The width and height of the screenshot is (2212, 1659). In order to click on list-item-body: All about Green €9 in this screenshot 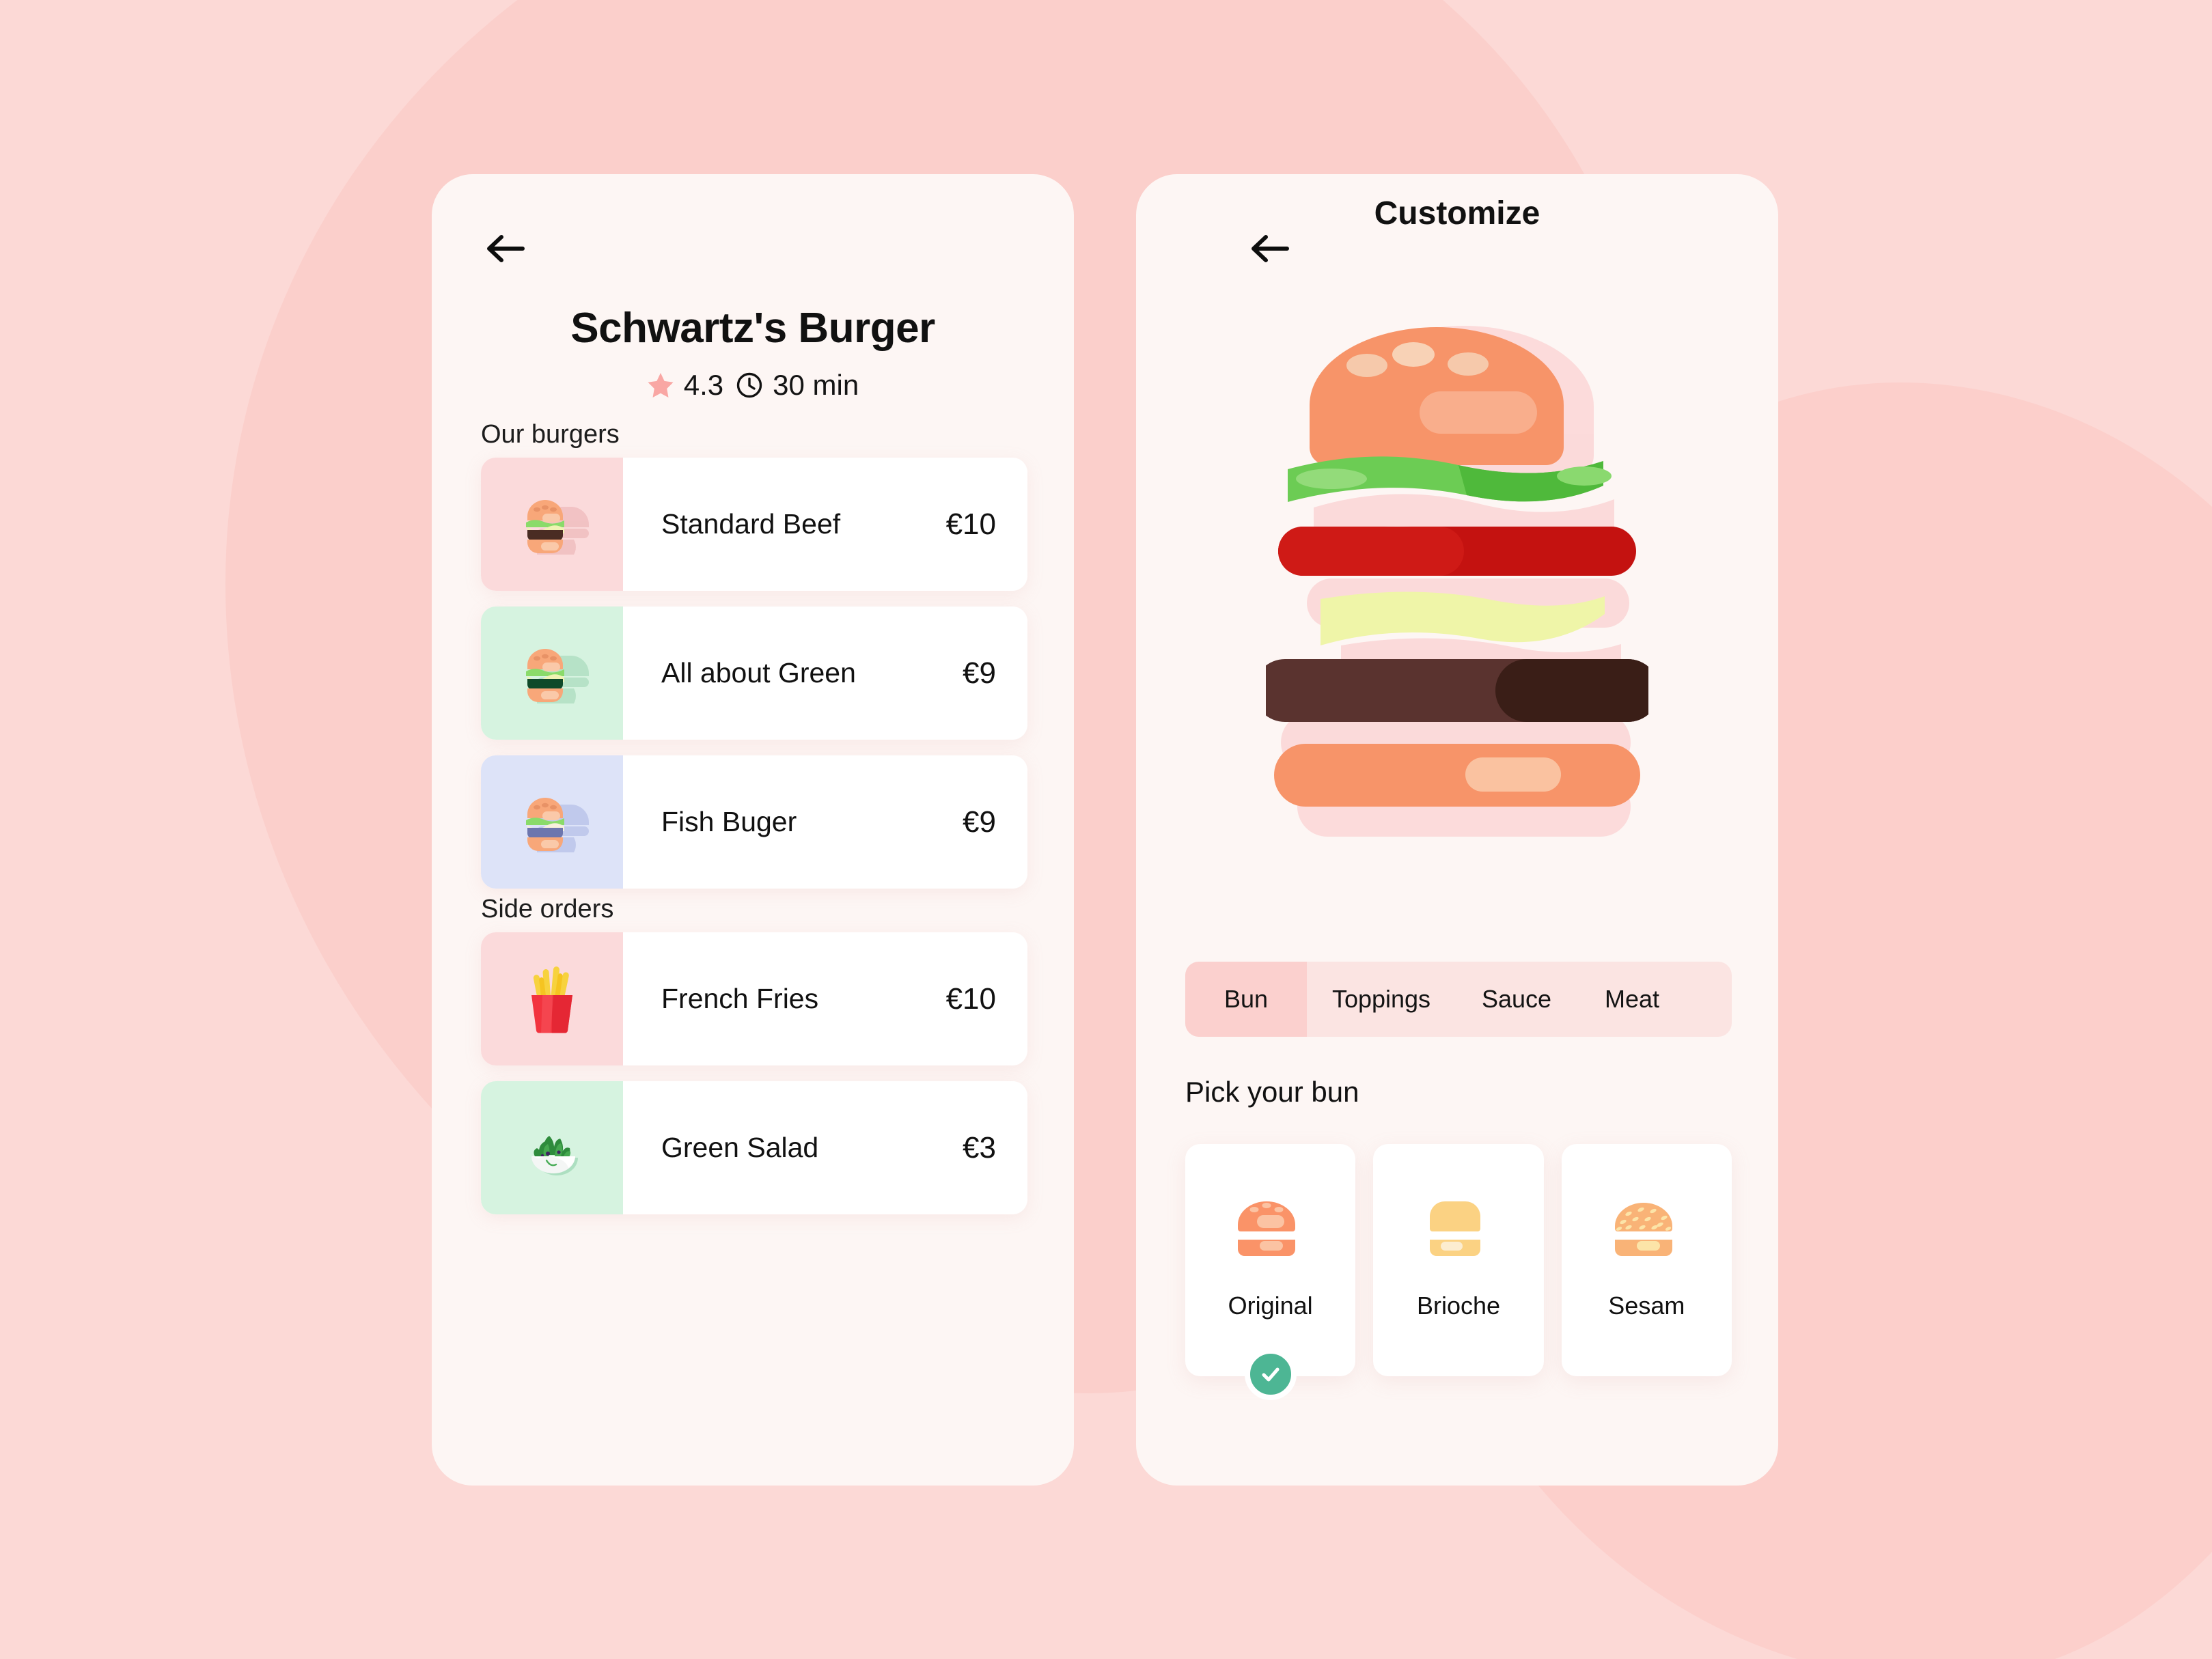, I will do `click(825, 673)`.